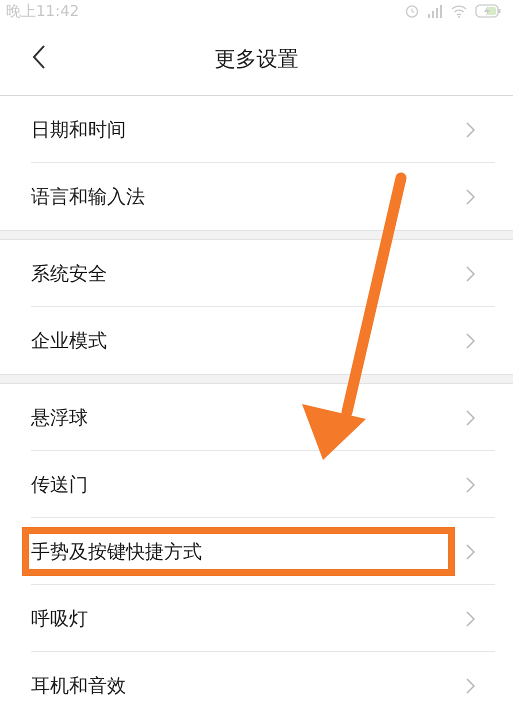 The height and width of the screenshot is (722, 513). What do you see at coordinates (488, 11) in the screenshot?
I see `battery-charging-icon` at bounding box center [488, 11].